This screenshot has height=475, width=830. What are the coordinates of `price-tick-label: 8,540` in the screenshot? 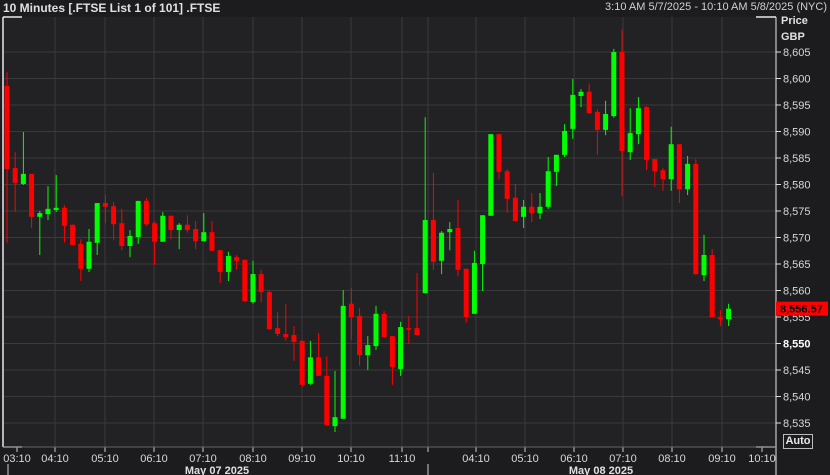 It's located at (797, 398).